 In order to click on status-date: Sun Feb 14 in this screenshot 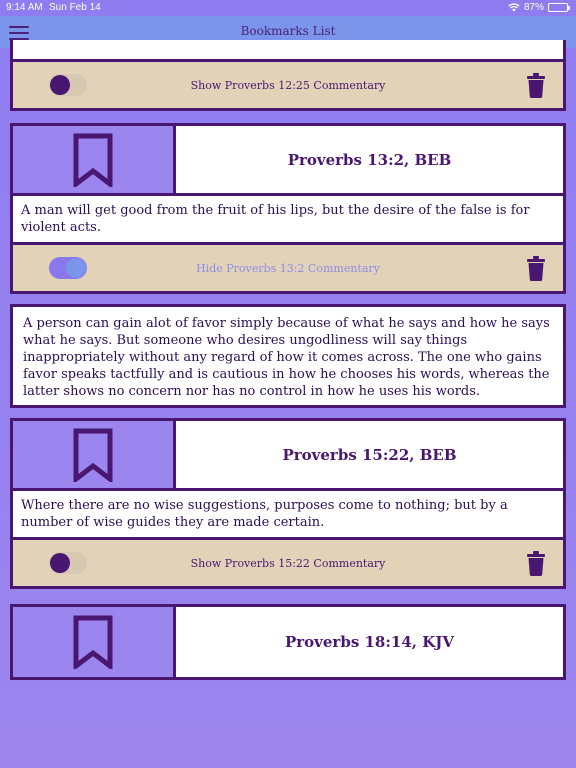, I will do `click(75, 7)`.